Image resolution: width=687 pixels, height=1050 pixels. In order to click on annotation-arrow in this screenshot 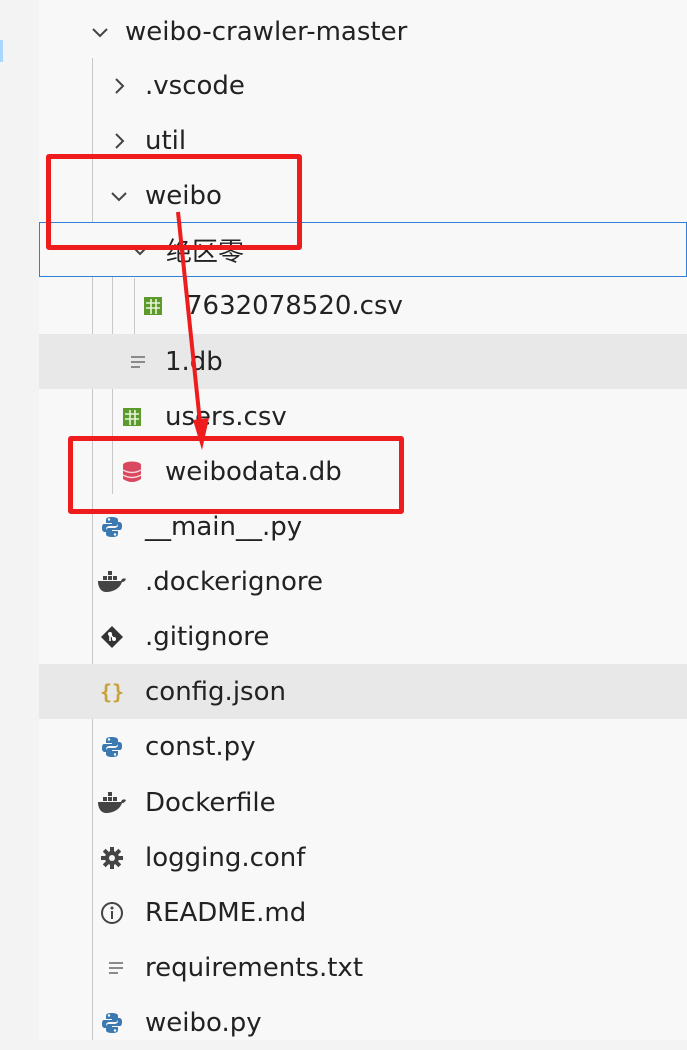, I will do `click(192, 330)`.